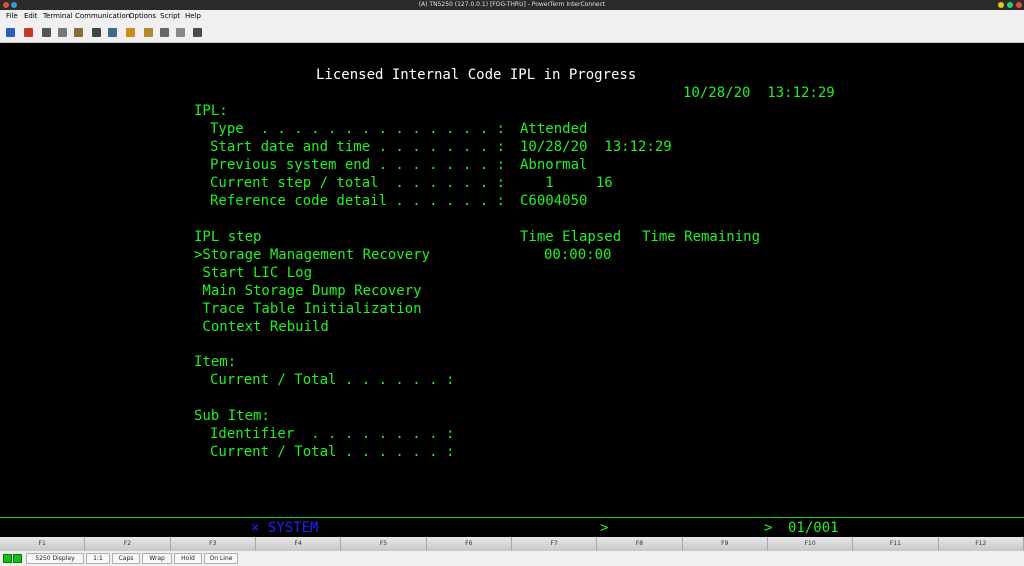 This screenshot has width=1024, height=566. I want to click on status-line: × SYSTEM > > 01/001, so click(512, 527).